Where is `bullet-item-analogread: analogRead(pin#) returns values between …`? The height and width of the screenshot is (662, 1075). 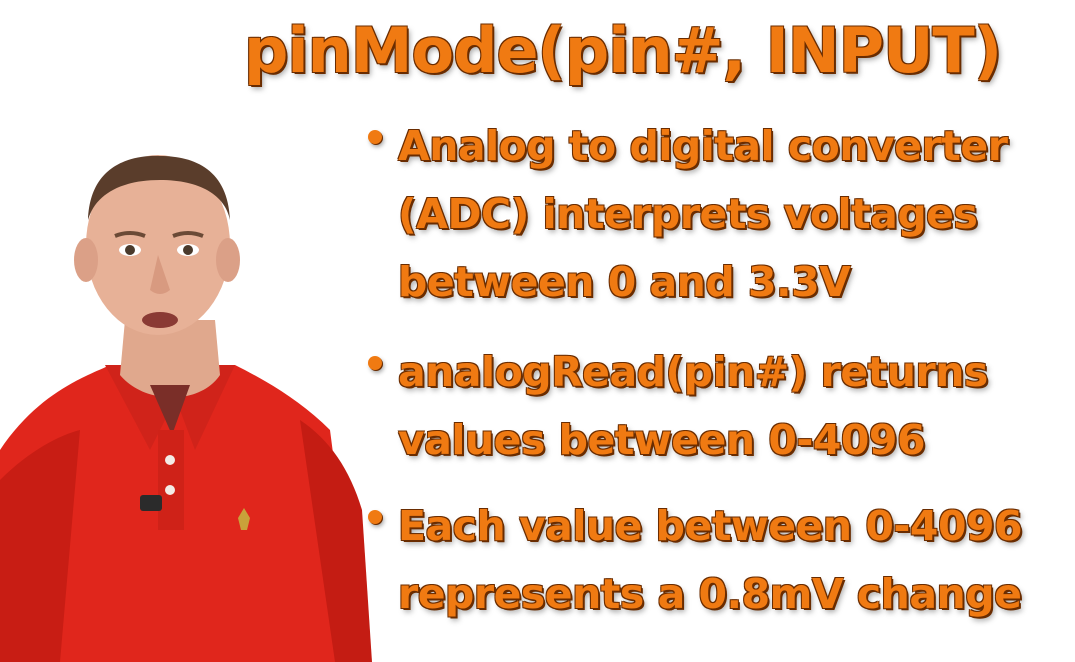
bullet-item-analogread: analogRead(pin#) returns values between … is located at coordinates (712, 406).